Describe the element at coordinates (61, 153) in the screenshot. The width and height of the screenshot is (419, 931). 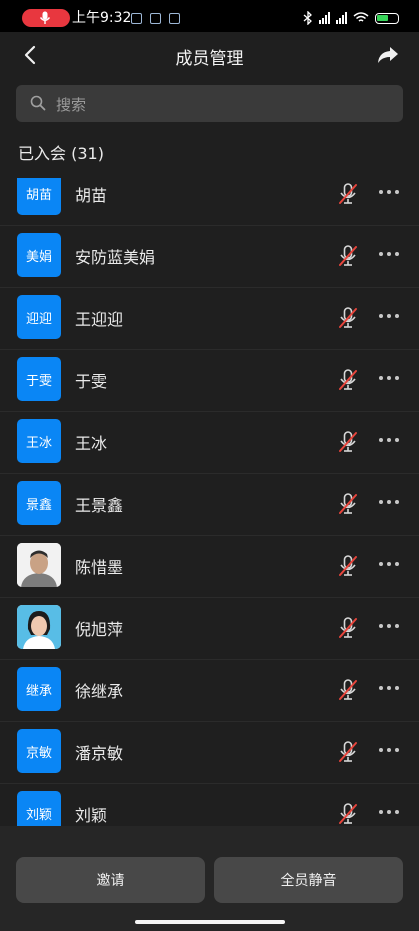
I see `joined-count-label: 已入会 (31)` at that location.